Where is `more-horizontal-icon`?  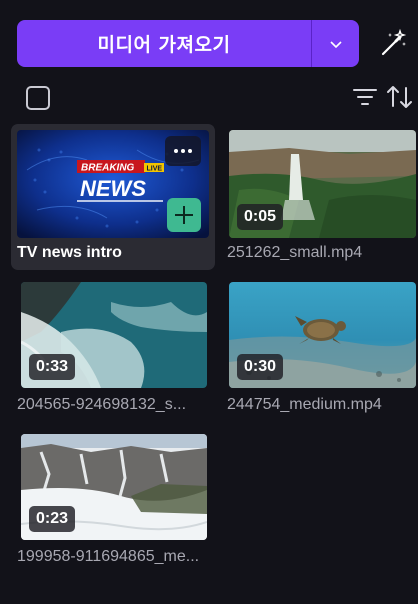
more-horizontal-icon is located at coordinates (183, 151).